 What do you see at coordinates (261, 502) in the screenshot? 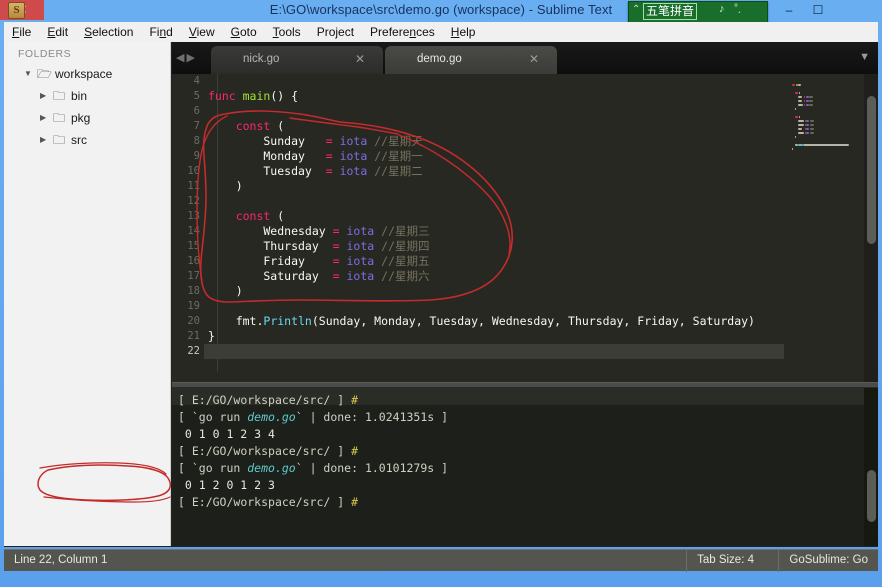
I see `console-token: E:/GO/workspace/src/` at bounding box center [261, 502].